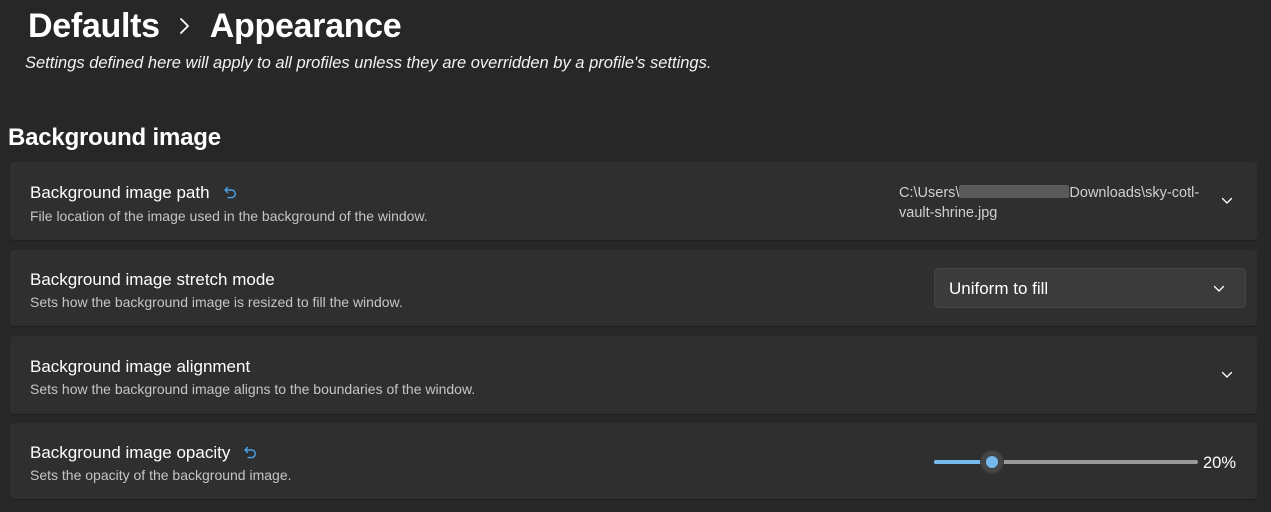 This screenshot has height=512, width=1271. Describe the element at coordinates (140, 366) in the screenshot. I see `setting-title: Background image alignment` at that location.